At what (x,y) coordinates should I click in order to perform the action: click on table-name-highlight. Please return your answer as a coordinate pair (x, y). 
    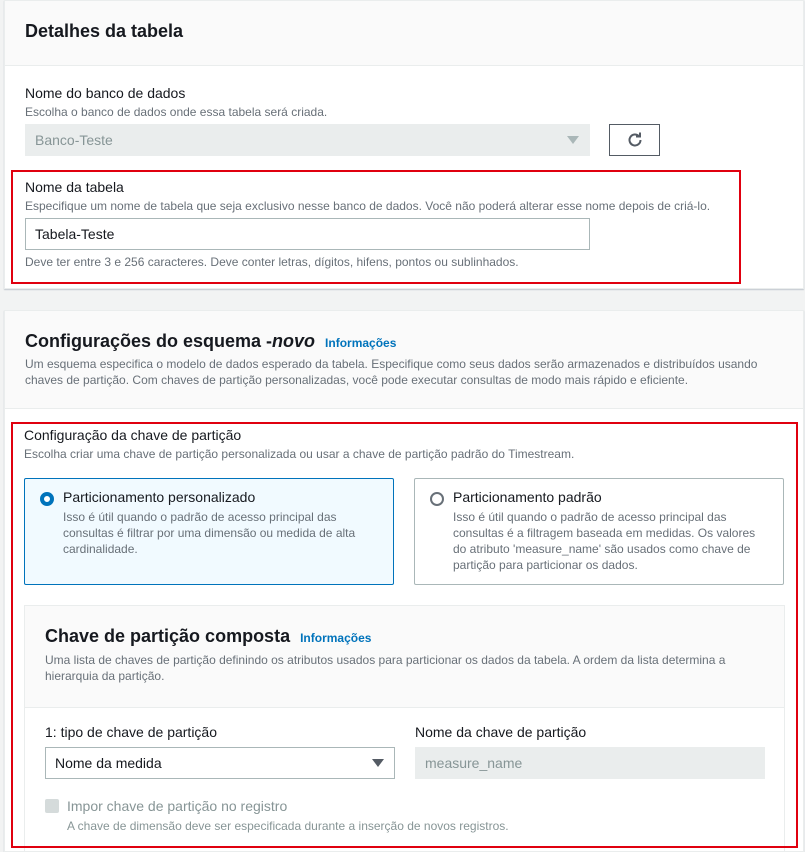
    Looking at the image, I should click on (376, 227).